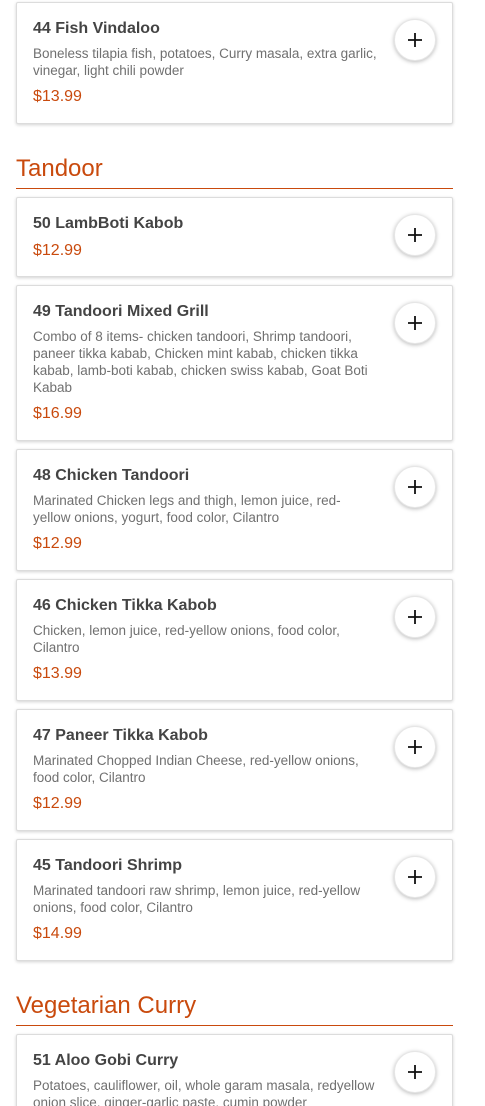 The width and height of the screenshot is (485, 1106). I want to click on menu-item-name: 51 Aloo Gobi Curry, so click(106, 1060).